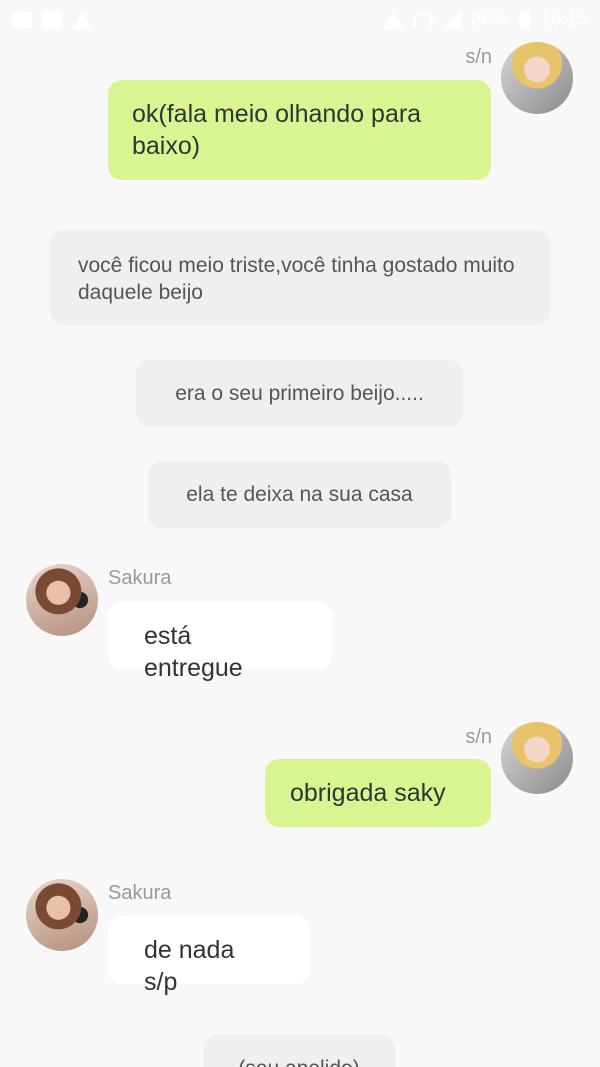  What do you see at coordinates (299, 494) in the screenshot?
I see `narration-box: ela te deixa na sua casa` at bounding box center [299, 494].